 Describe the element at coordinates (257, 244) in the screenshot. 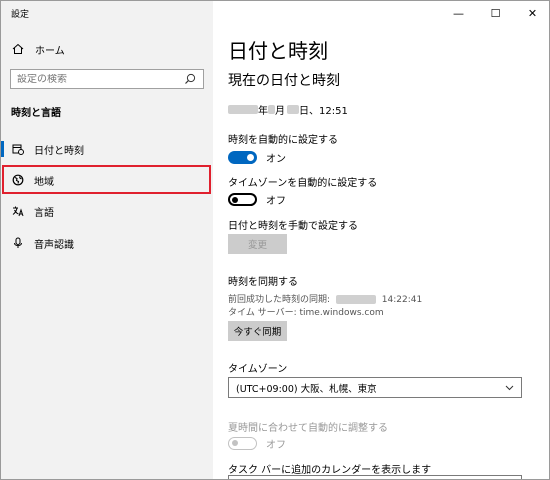

I see `change-button: 変更` at that location.